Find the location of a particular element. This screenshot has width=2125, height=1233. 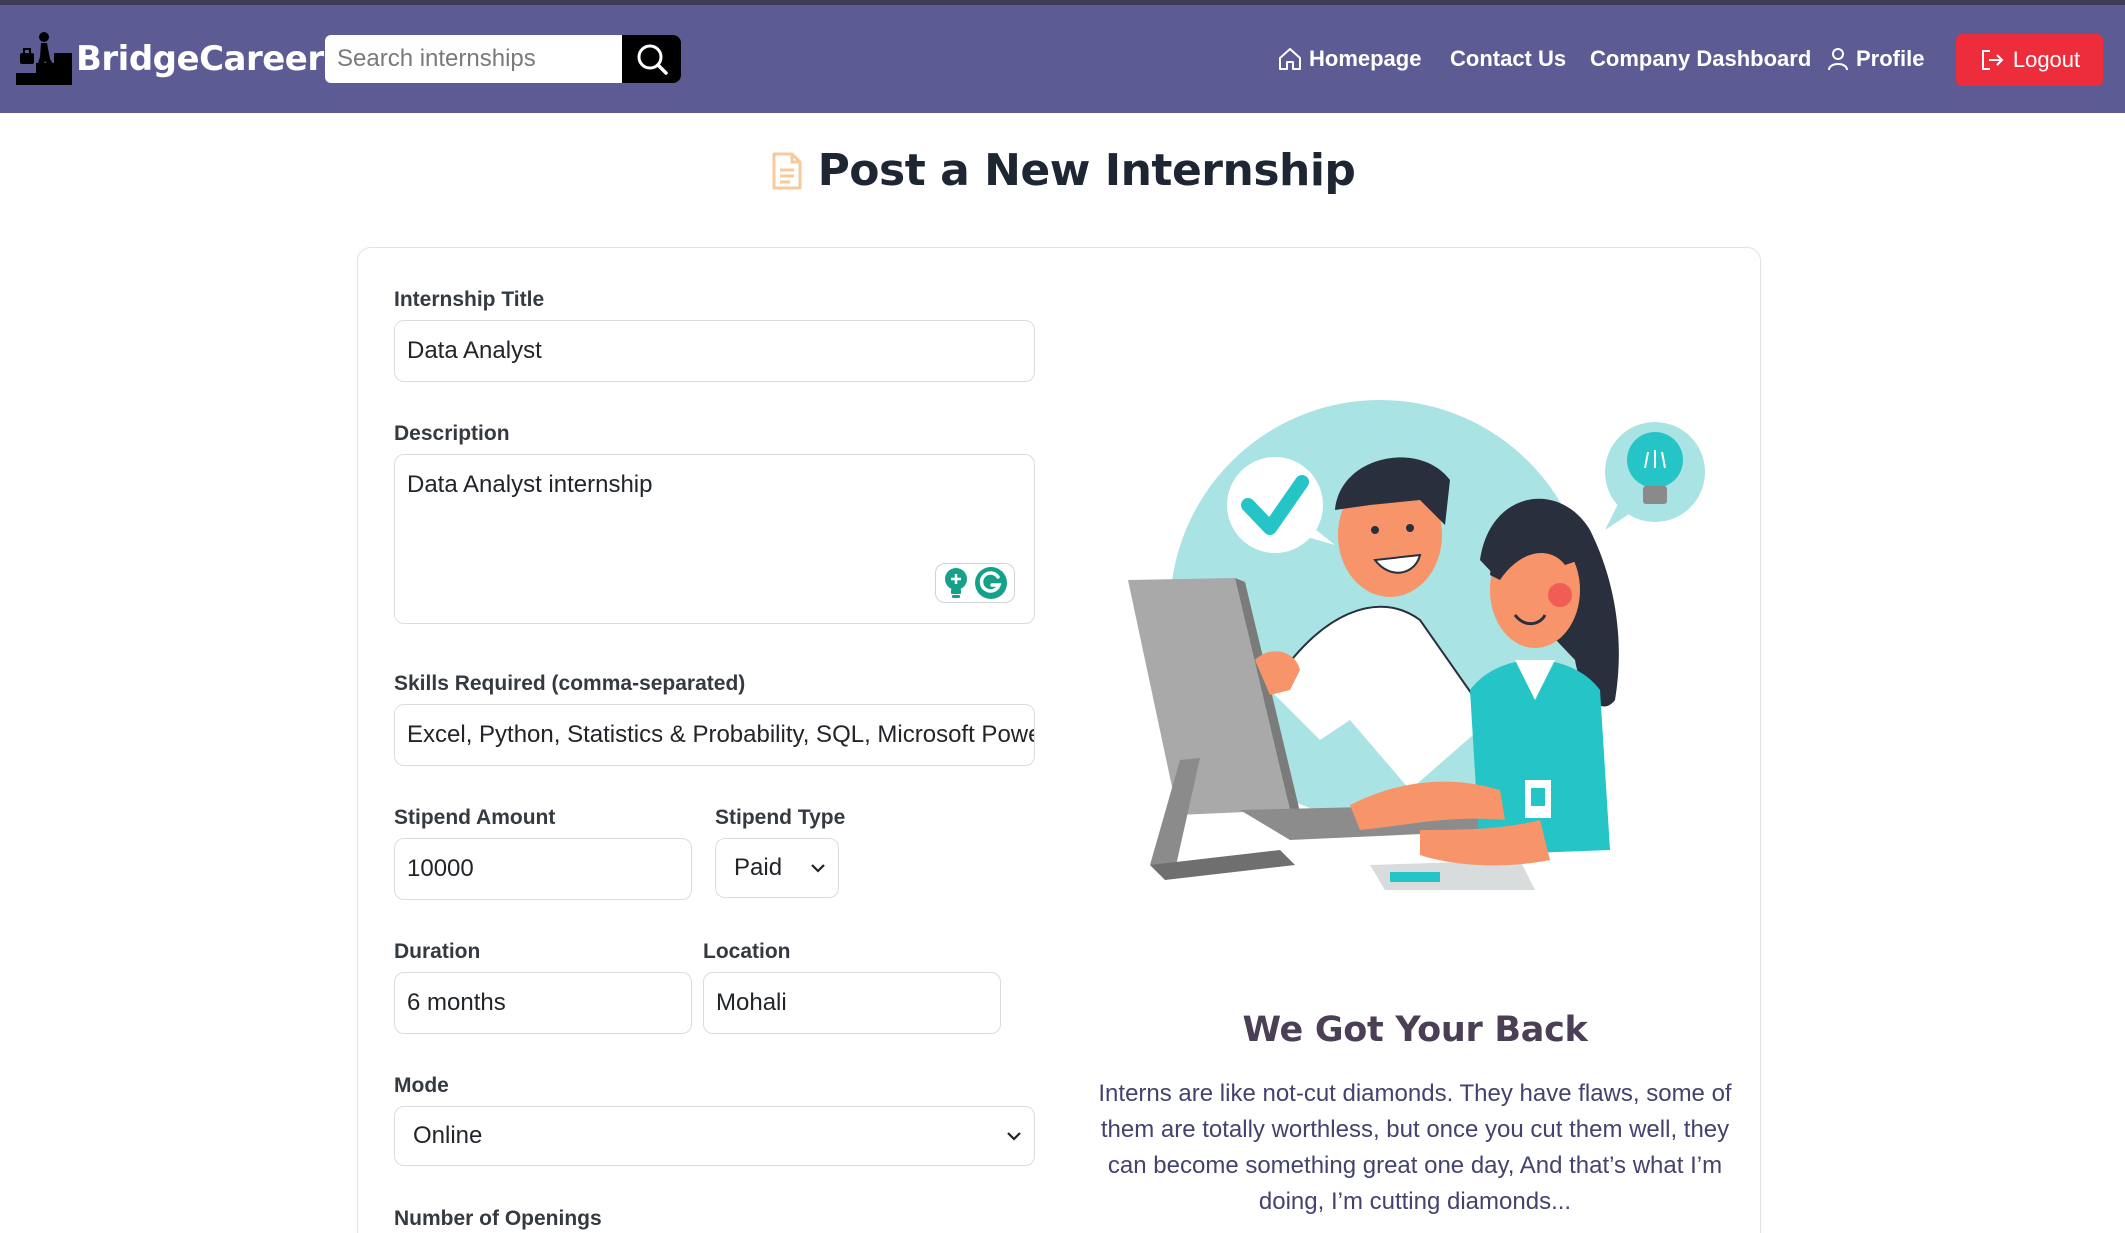

location-label: Location is located at coordinates (747, 951).